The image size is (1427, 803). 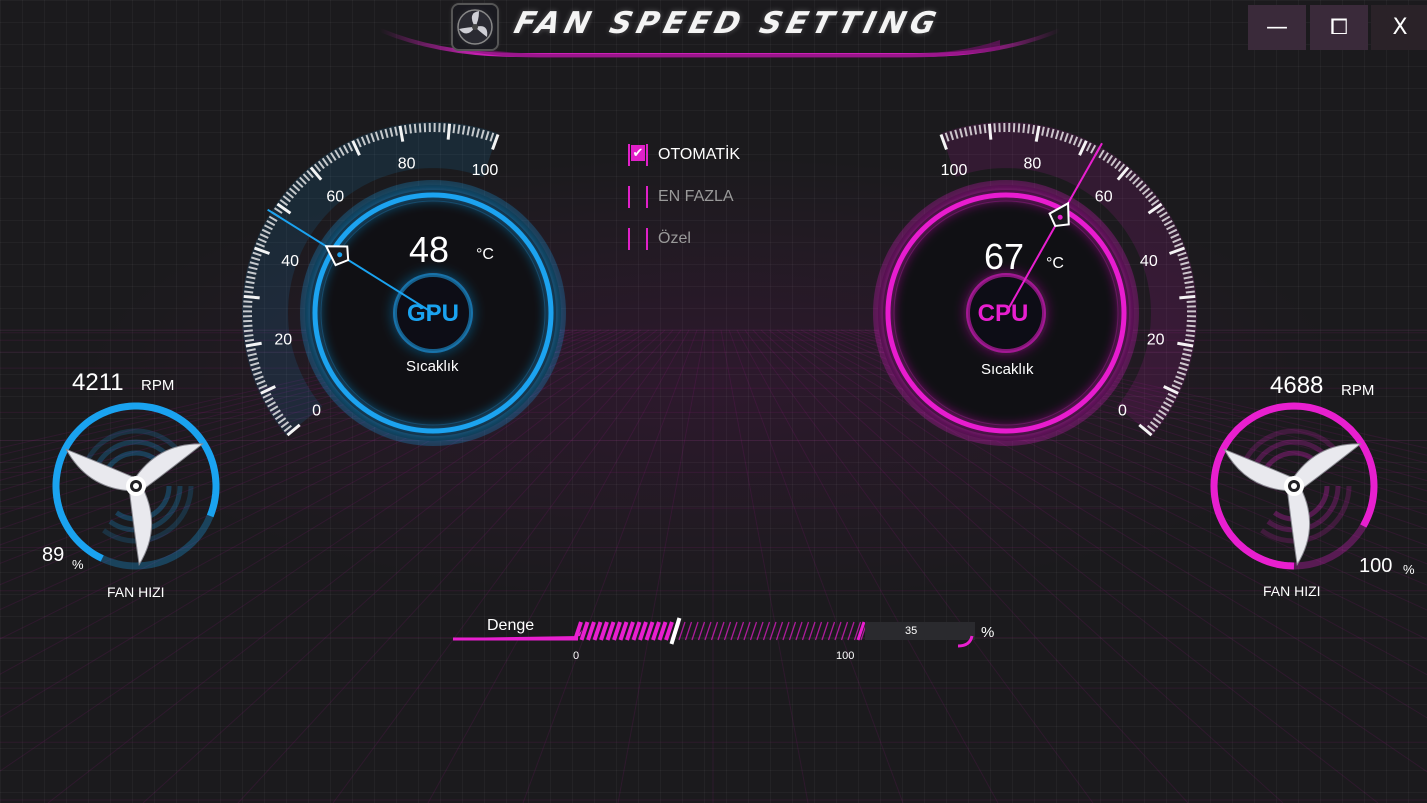 What do you see at coordinates (78, 564) in the screenshot?
I see `left-fan-percent-unit: %` at bounding box center [78, 564].